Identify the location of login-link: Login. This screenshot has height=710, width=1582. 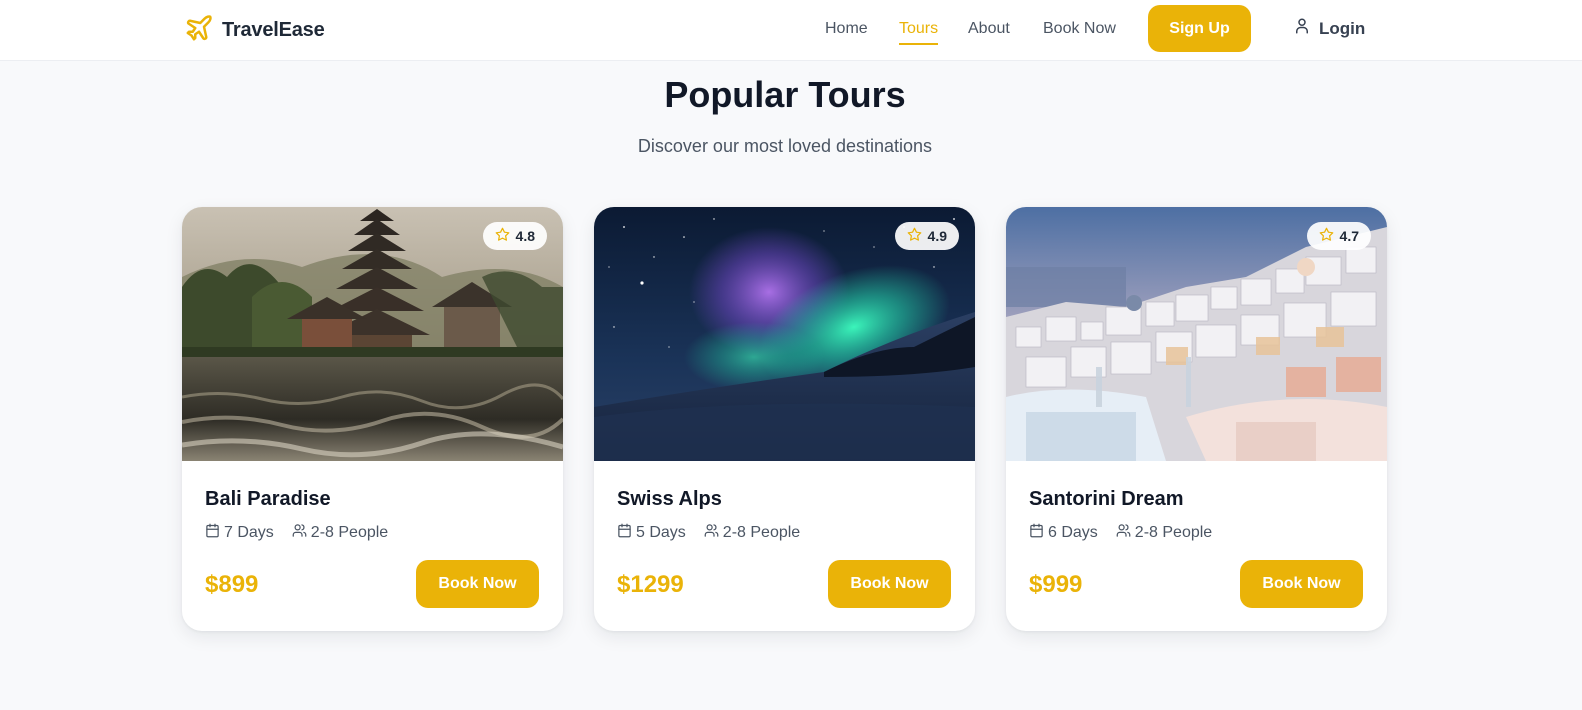
(1329, 28).